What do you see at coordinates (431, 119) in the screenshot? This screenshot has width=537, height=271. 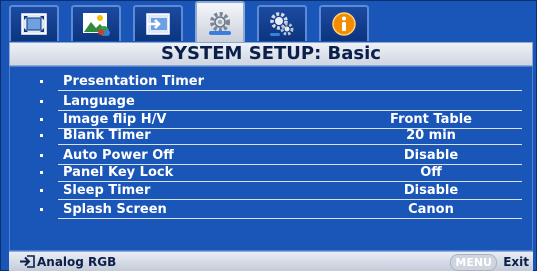 I see `menu-item-value: Front Table` at bounding box center [431, 119].